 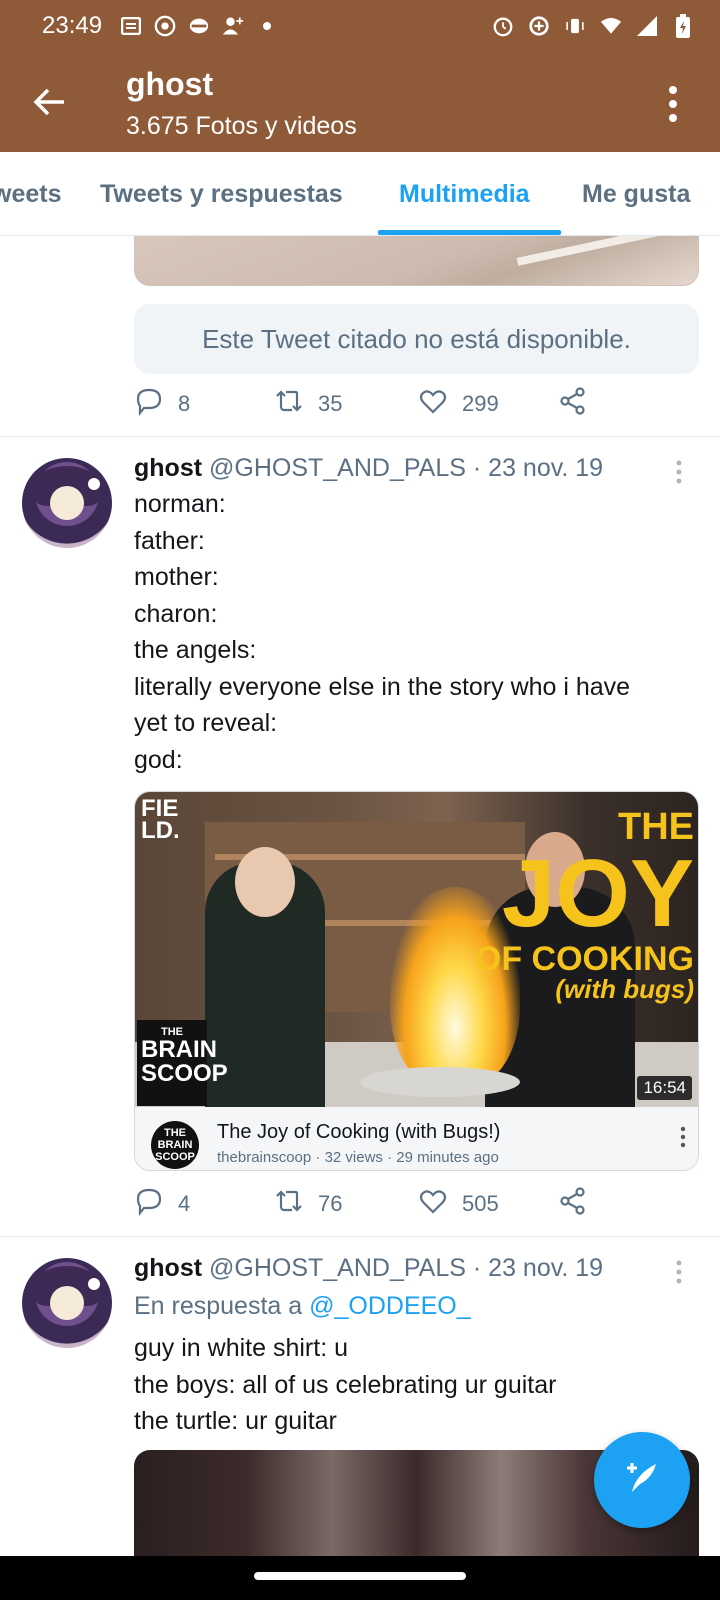 I want to click on compose-tweet-icon, so click(x=642, y=1480).